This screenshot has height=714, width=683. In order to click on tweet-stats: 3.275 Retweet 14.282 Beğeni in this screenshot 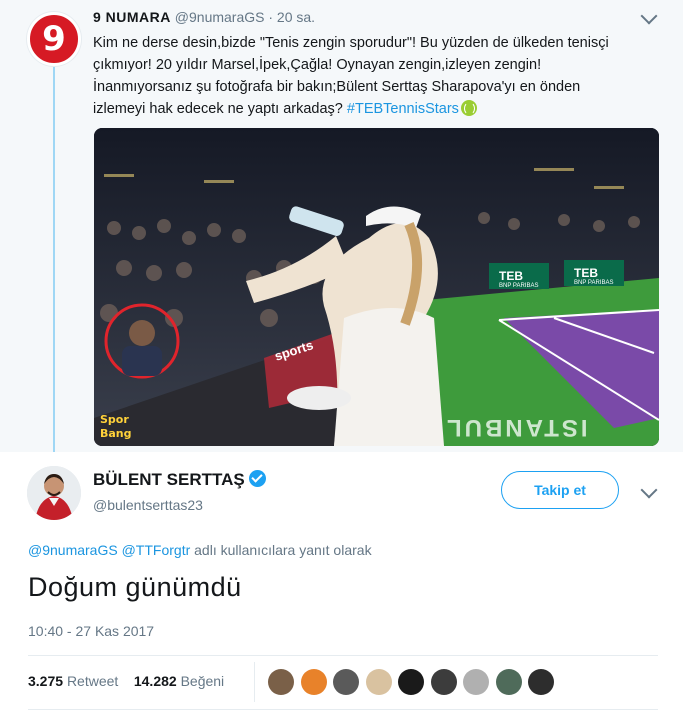, I will do `click(126, 681)`.